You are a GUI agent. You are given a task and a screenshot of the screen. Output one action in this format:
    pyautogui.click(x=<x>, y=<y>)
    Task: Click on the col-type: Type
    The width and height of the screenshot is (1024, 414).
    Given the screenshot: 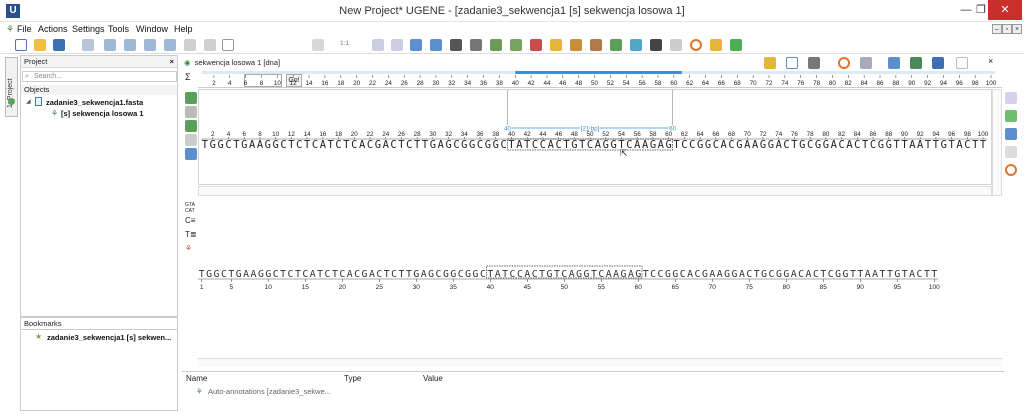 What is the action you would take?
    pyautogui.click(x=352, y=378)
    